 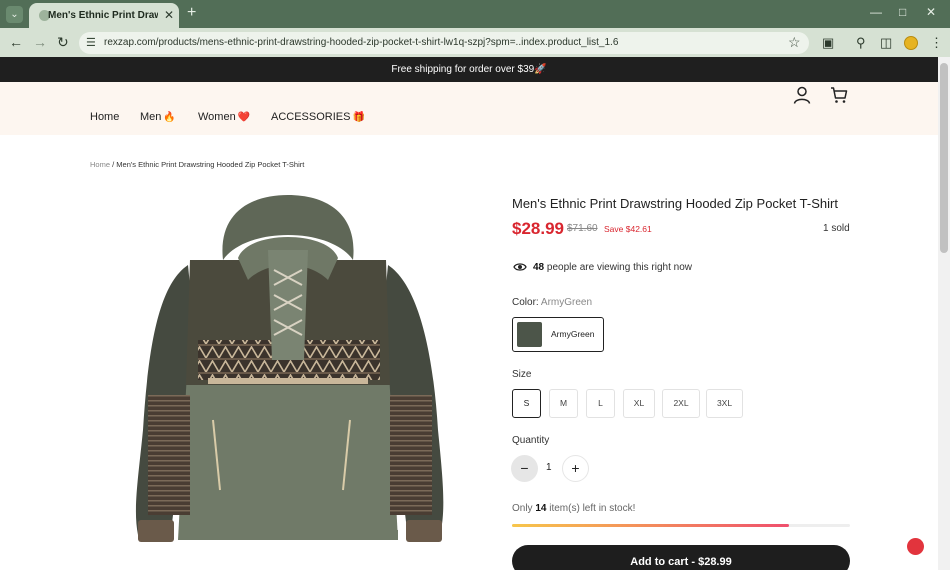 I want to click on size-option-2xl: 2XL, so click(x=681, y=403).